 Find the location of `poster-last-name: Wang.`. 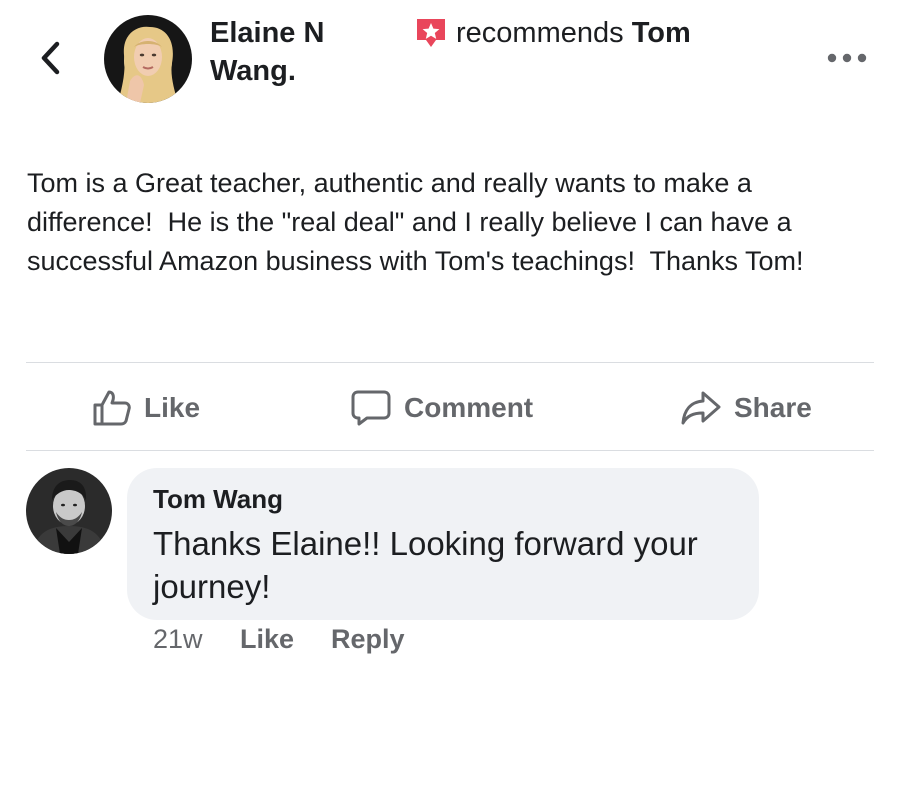

poster-last-name: Wang. is located at coordinates (305, 71).